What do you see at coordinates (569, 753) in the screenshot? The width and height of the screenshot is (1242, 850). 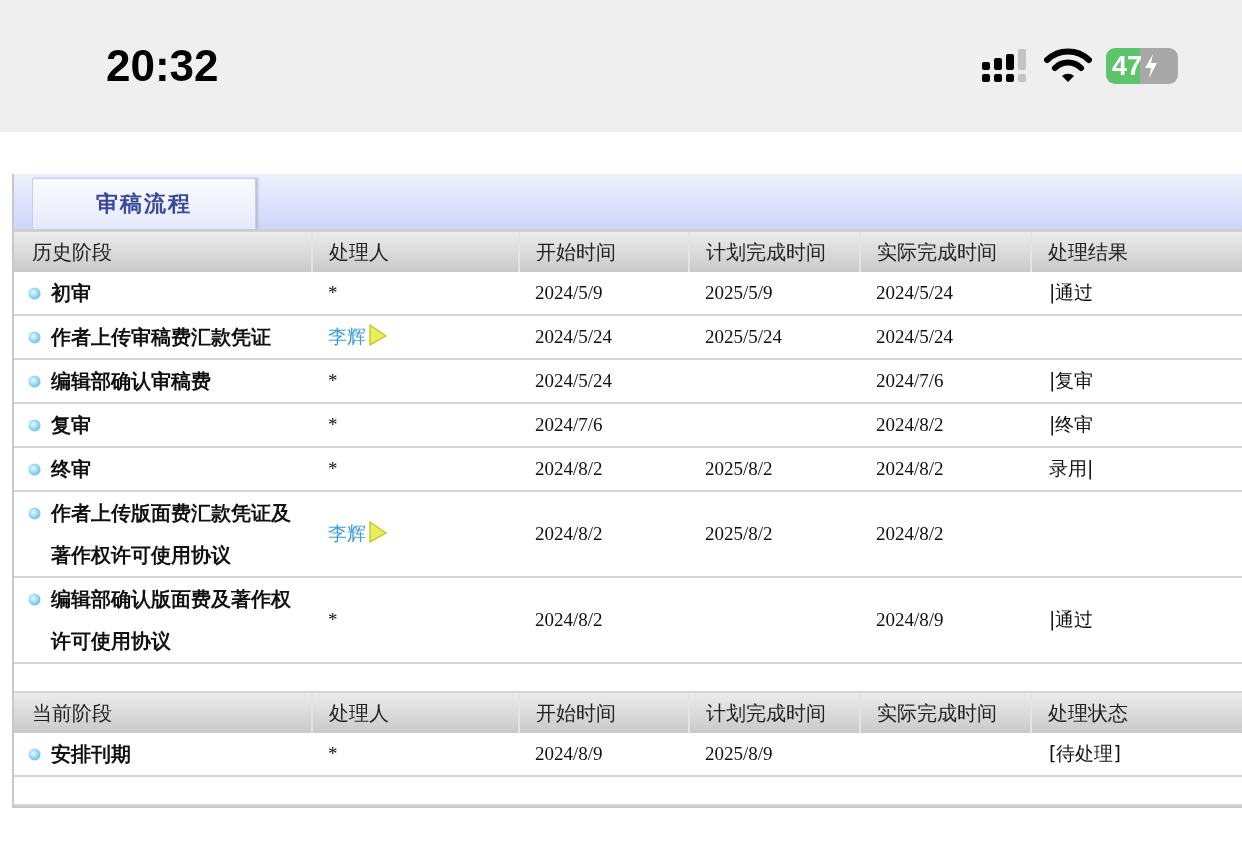 I see `start-date: 2024/8/9` at bounding box center [569, 753].